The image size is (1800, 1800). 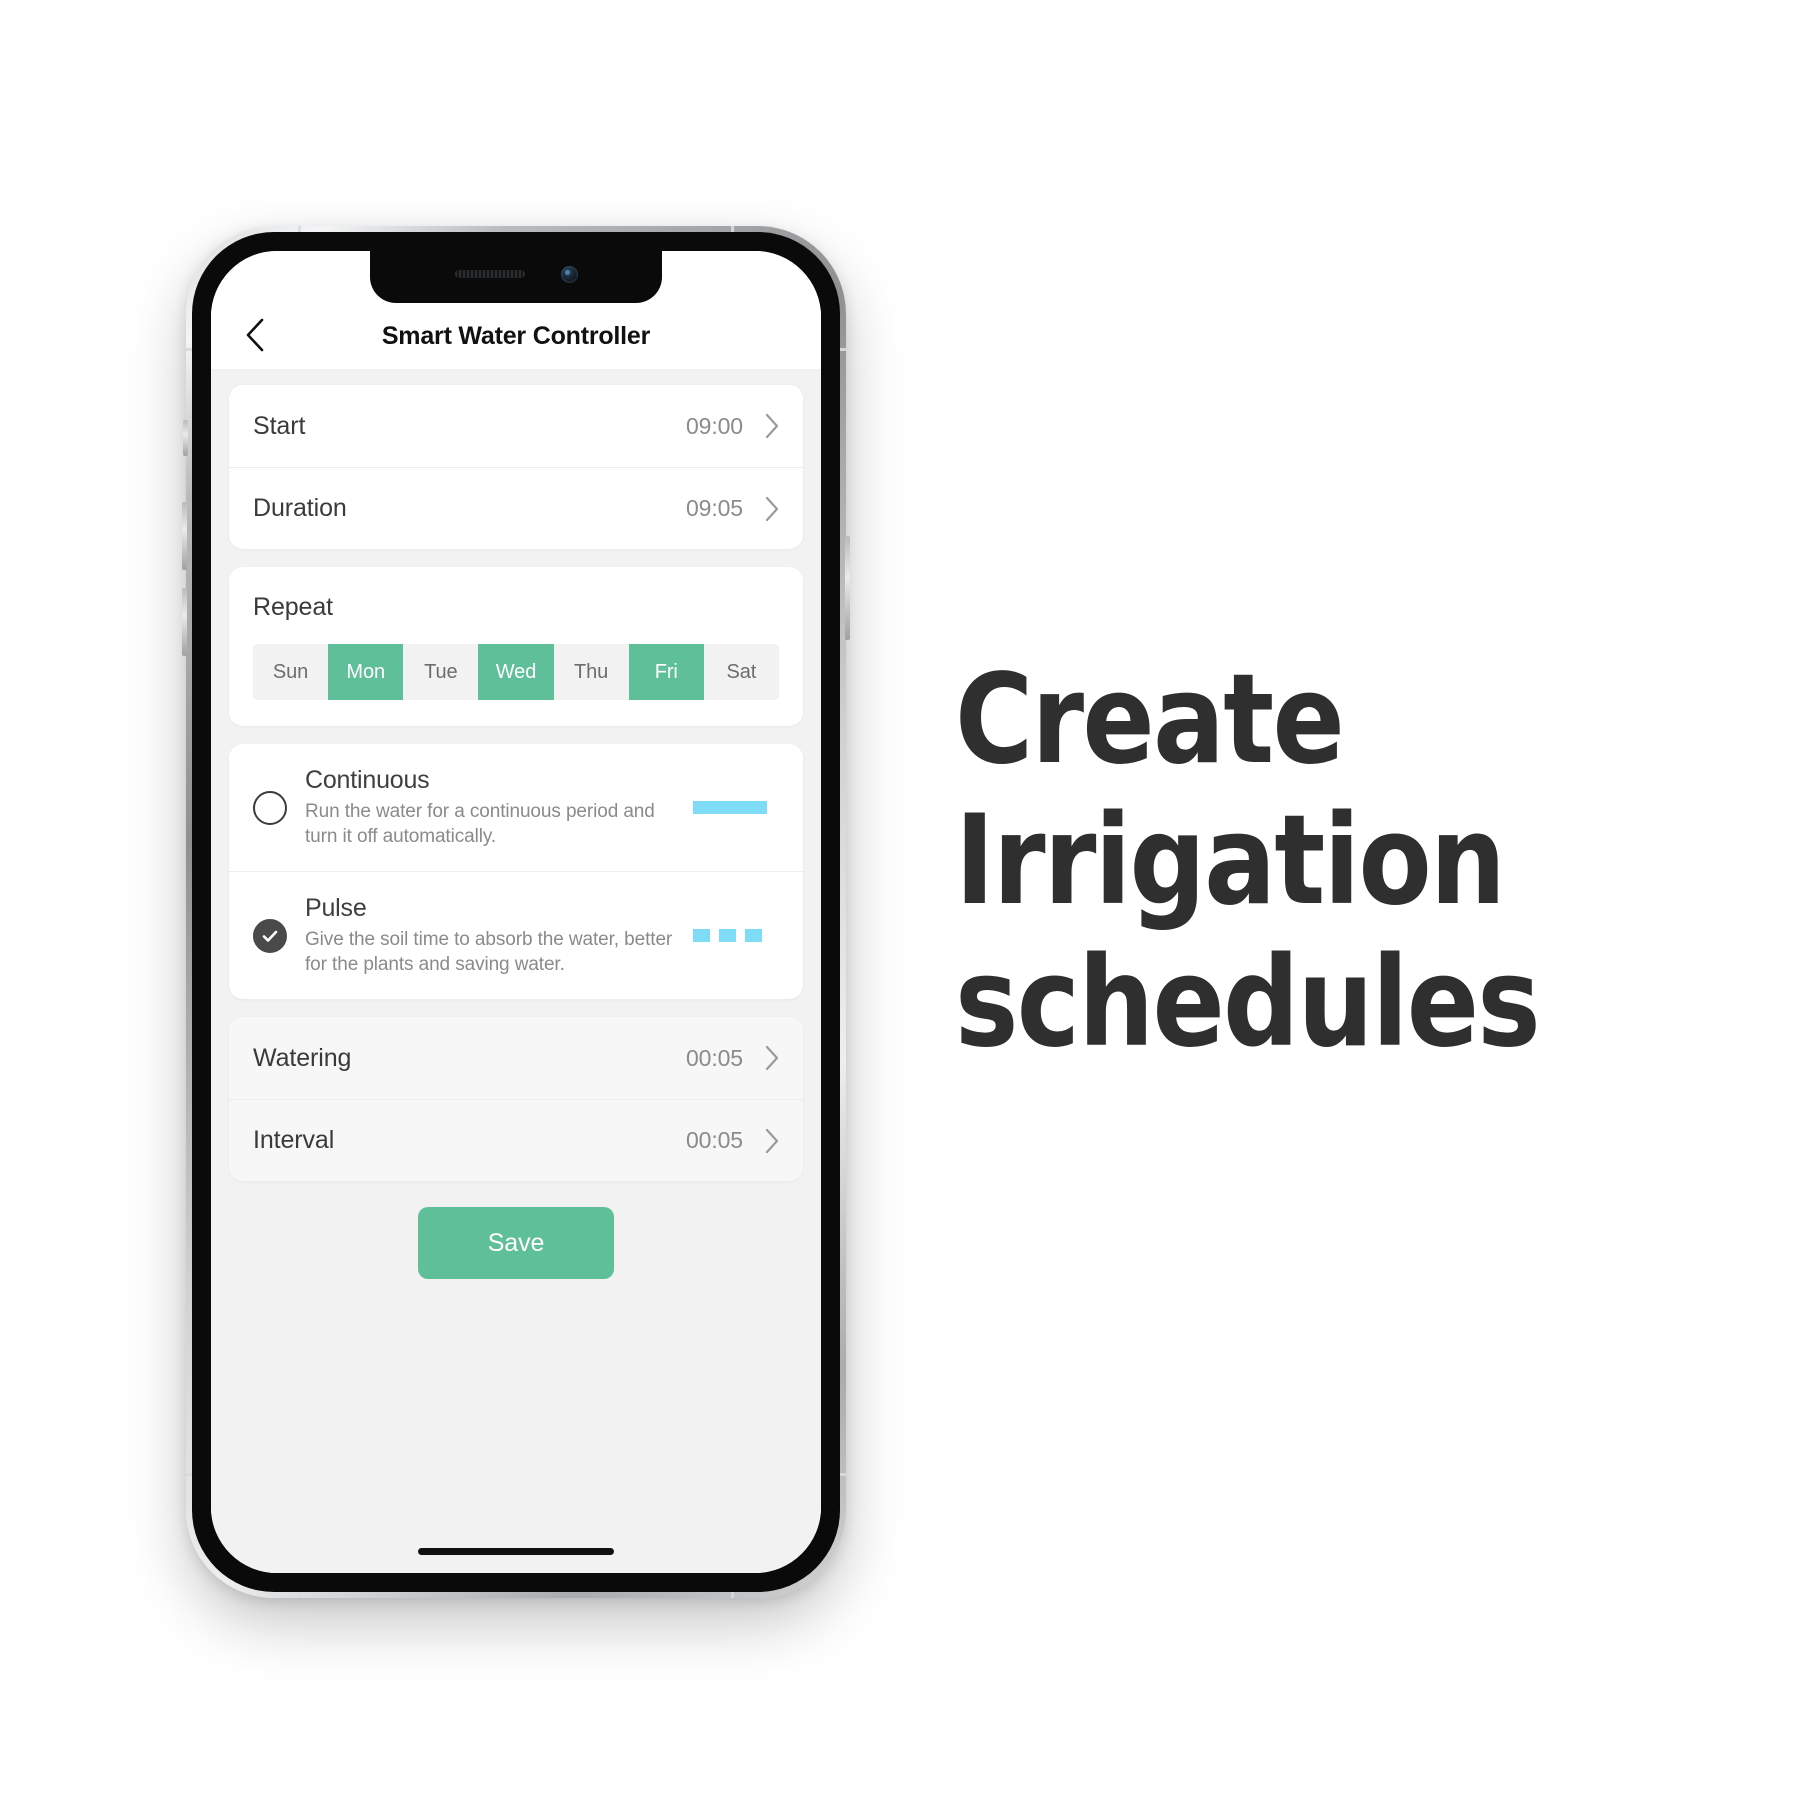 I want to click on row-label: Start, so click(x=279, y=425).